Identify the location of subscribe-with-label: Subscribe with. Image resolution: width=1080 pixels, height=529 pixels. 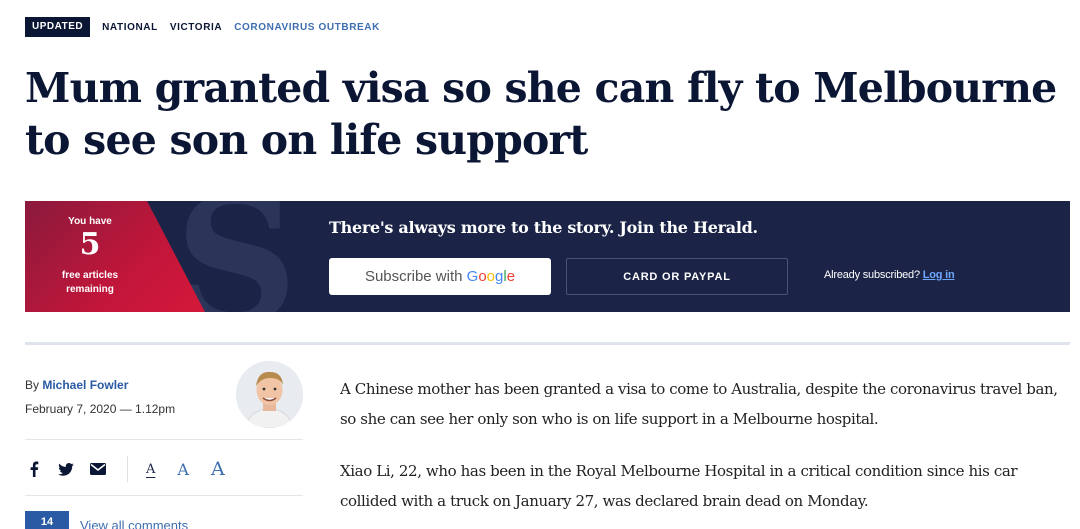
(415, 276).